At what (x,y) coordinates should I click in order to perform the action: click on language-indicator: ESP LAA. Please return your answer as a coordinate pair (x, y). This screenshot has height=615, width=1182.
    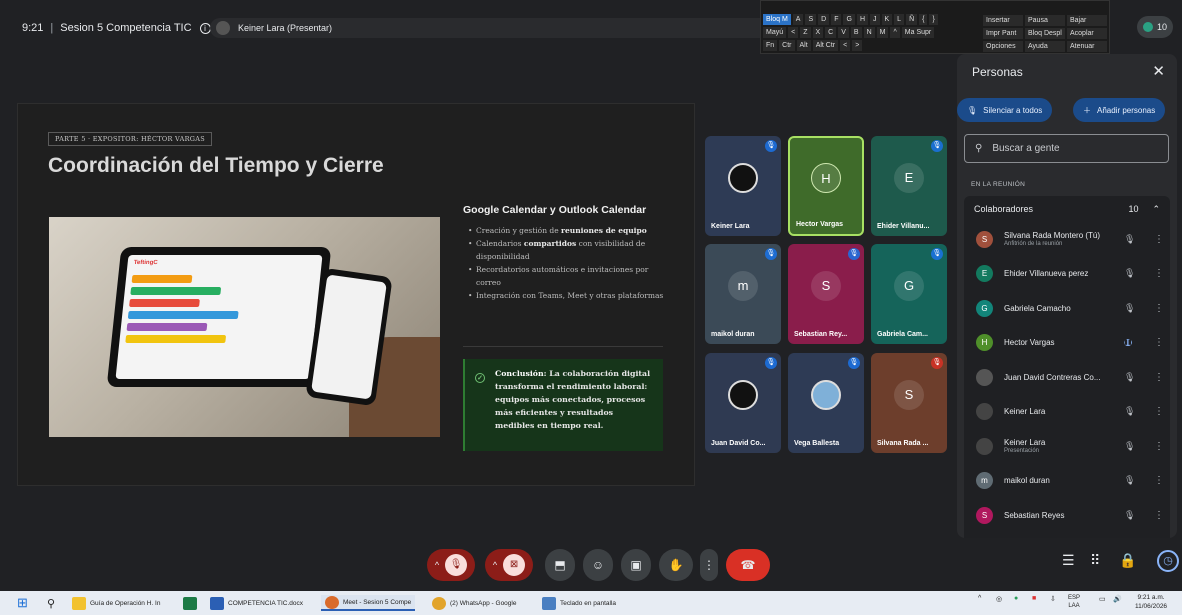
    Looking at the image, I should click on (1074, 602).